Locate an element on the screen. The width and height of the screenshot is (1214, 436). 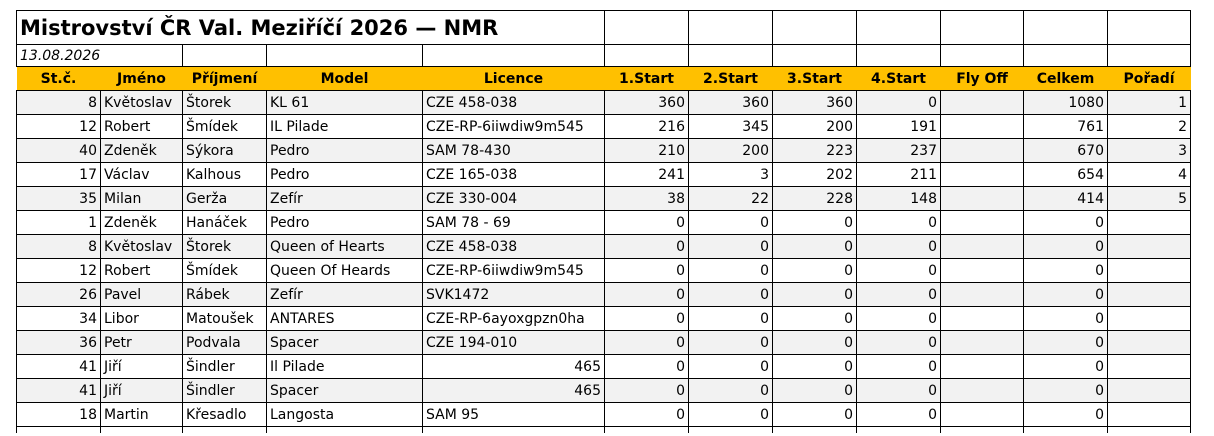
column-header-start-2: 2.Start is located at coordinates (730, 78).